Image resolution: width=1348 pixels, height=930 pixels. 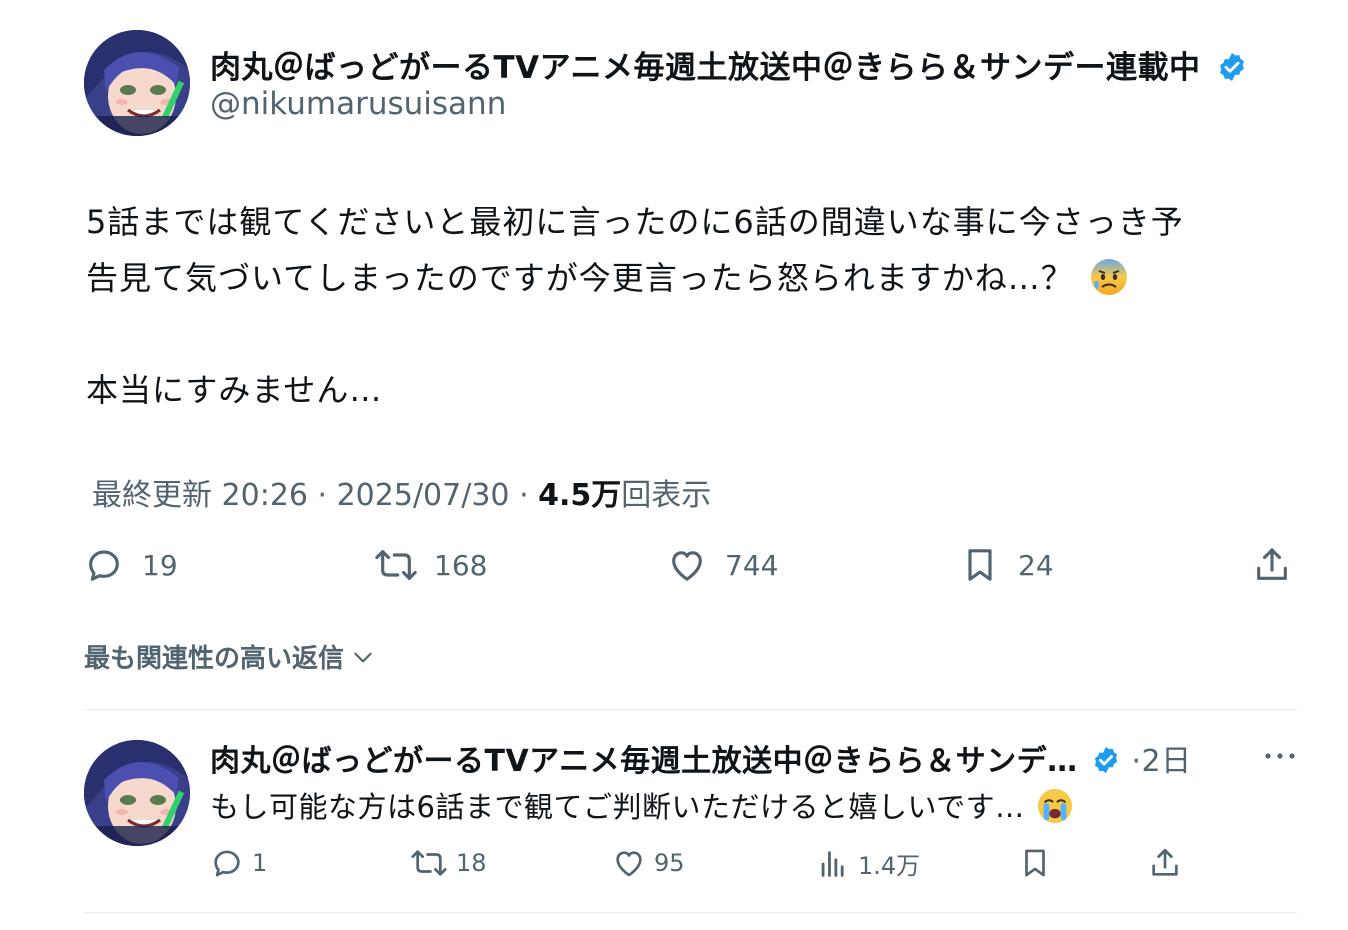 I want to click on author-avatar, so click(x=137, y=83).